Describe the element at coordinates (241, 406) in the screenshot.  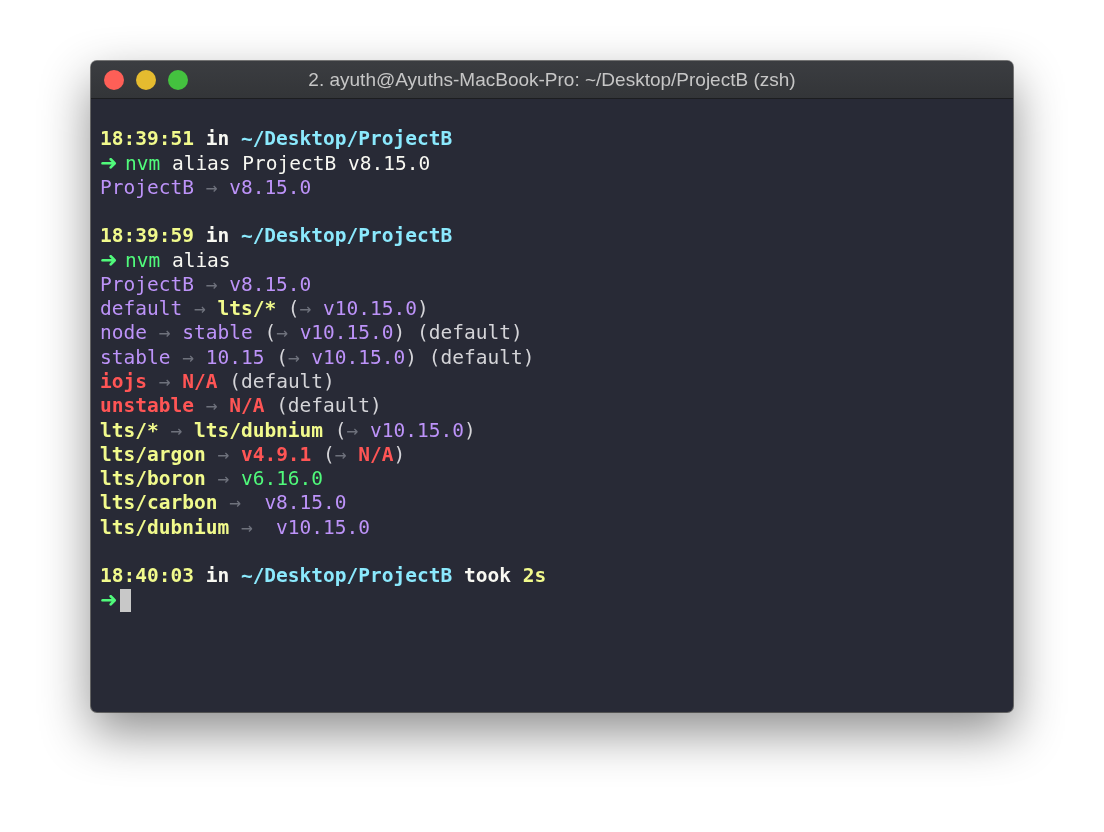
I see `terminal-line: unstable → N/A (default)` at that location.